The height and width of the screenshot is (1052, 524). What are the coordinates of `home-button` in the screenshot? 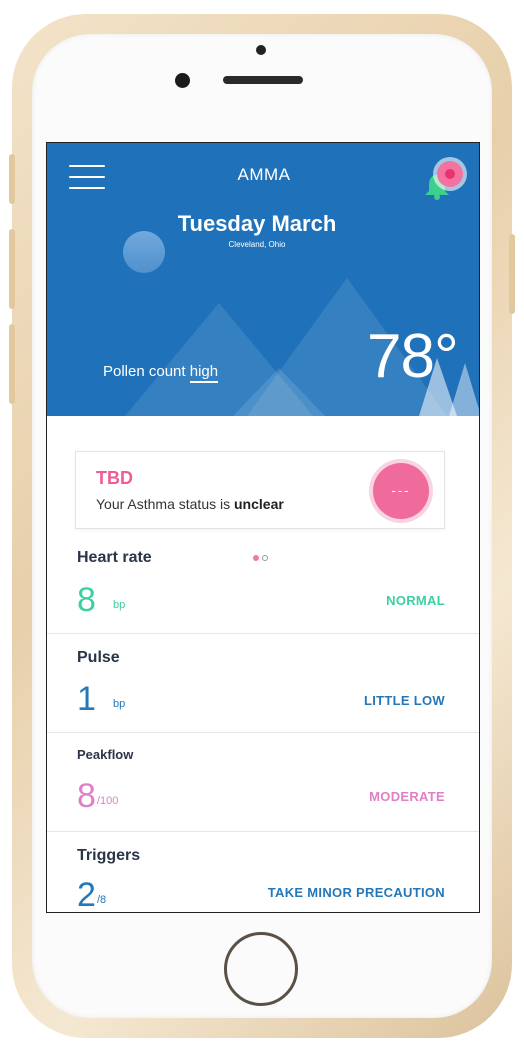 It's located at (261, 969).